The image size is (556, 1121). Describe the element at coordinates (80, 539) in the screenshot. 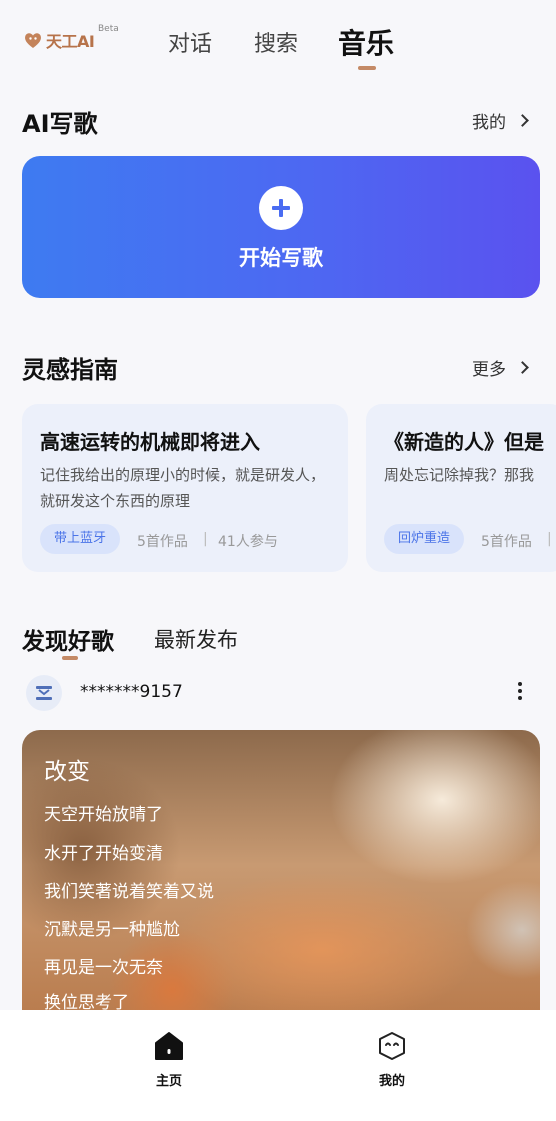

I see `inspiration-tag: 带上蓝牙` at that location.